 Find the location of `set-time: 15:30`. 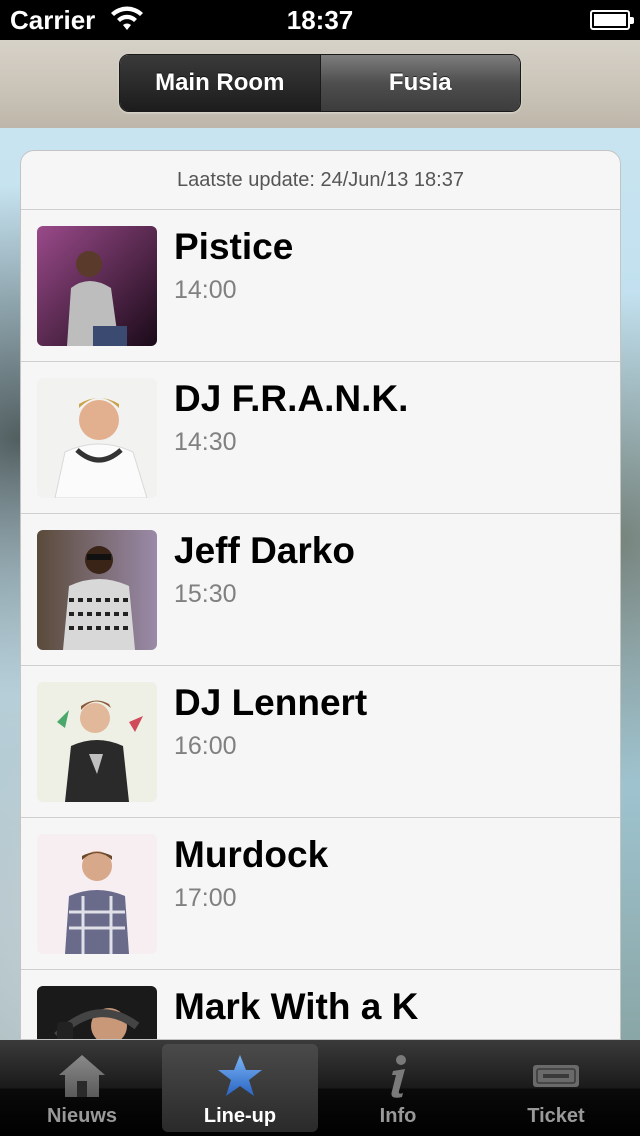

set-time: 15:30 is located at coordinates (205, 594).